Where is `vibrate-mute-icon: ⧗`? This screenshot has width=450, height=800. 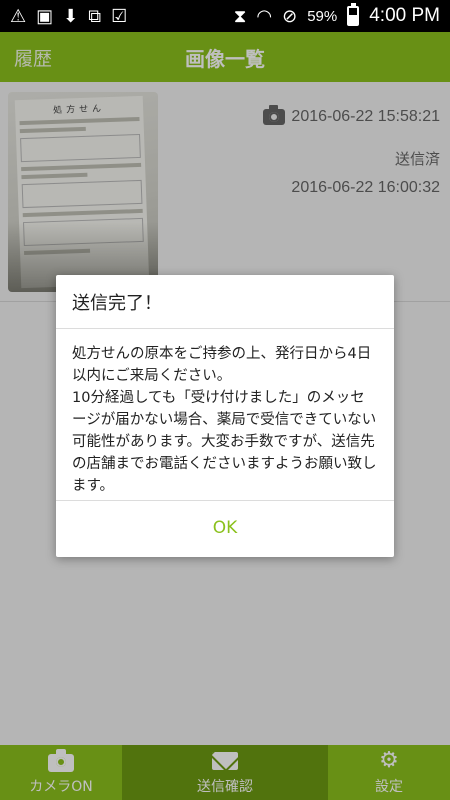
vibrate-mute-icon: ⧗ is located at coordinates (240, 16).